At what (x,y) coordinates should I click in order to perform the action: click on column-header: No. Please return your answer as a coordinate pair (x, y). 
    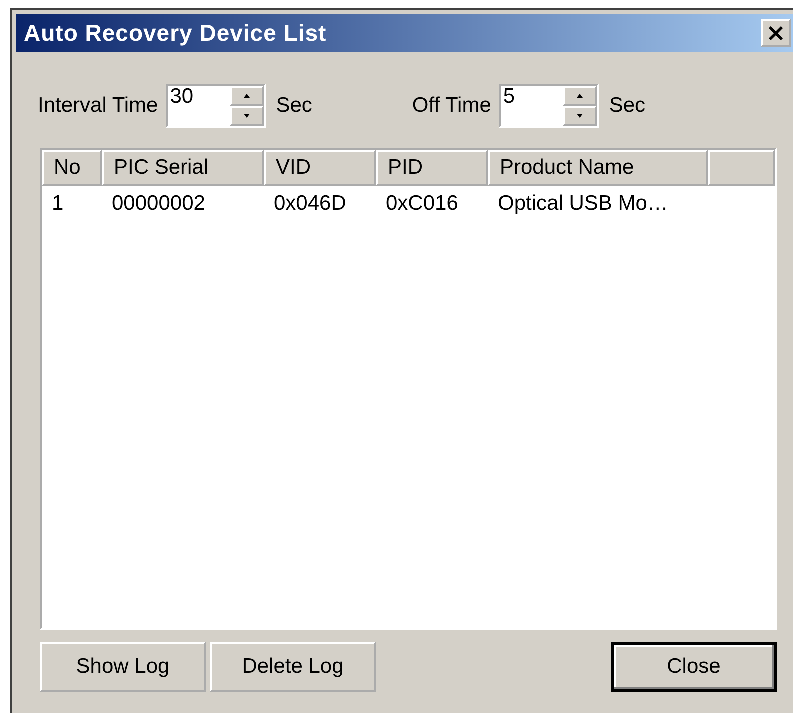
    Looking at the image, I should click on (72, 168).